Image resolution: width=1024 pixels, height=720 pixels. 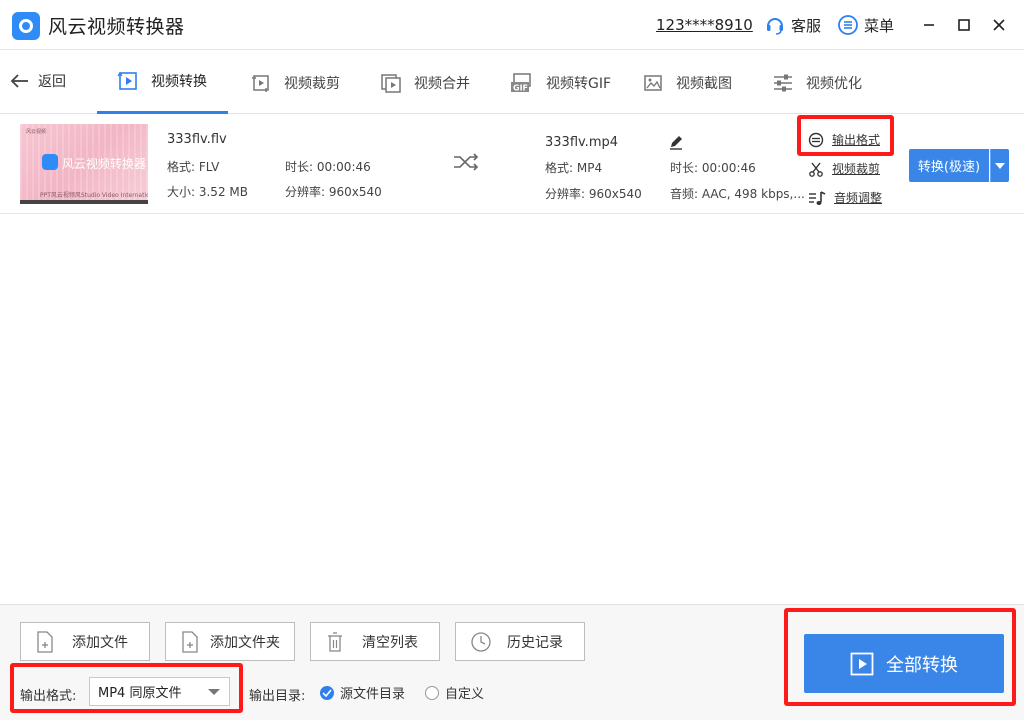 I want to click on title-bar: 风云视频转换器 123****8910 客服 菜单, so click(x=512, y=25).